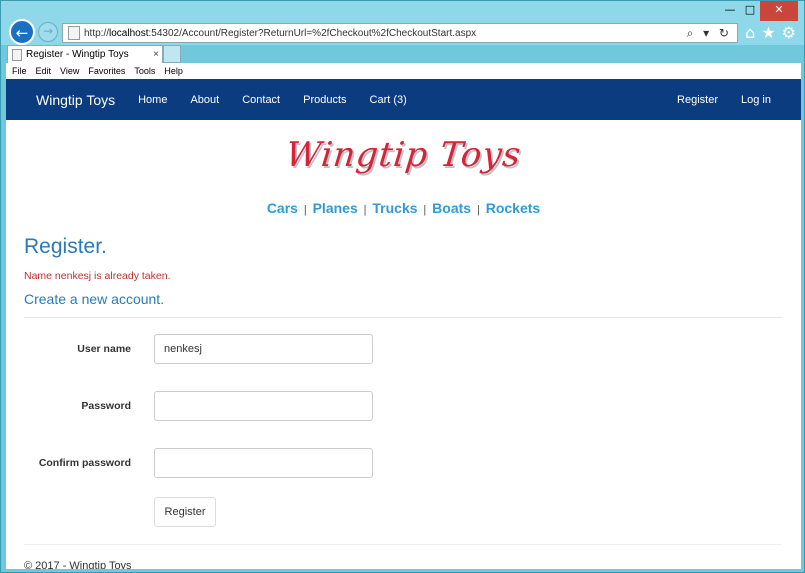 The width and height of the screenshot is (805, 573). I want to click on menu-bar: File Edit View Favorites Tools Help, so click(403, 71).